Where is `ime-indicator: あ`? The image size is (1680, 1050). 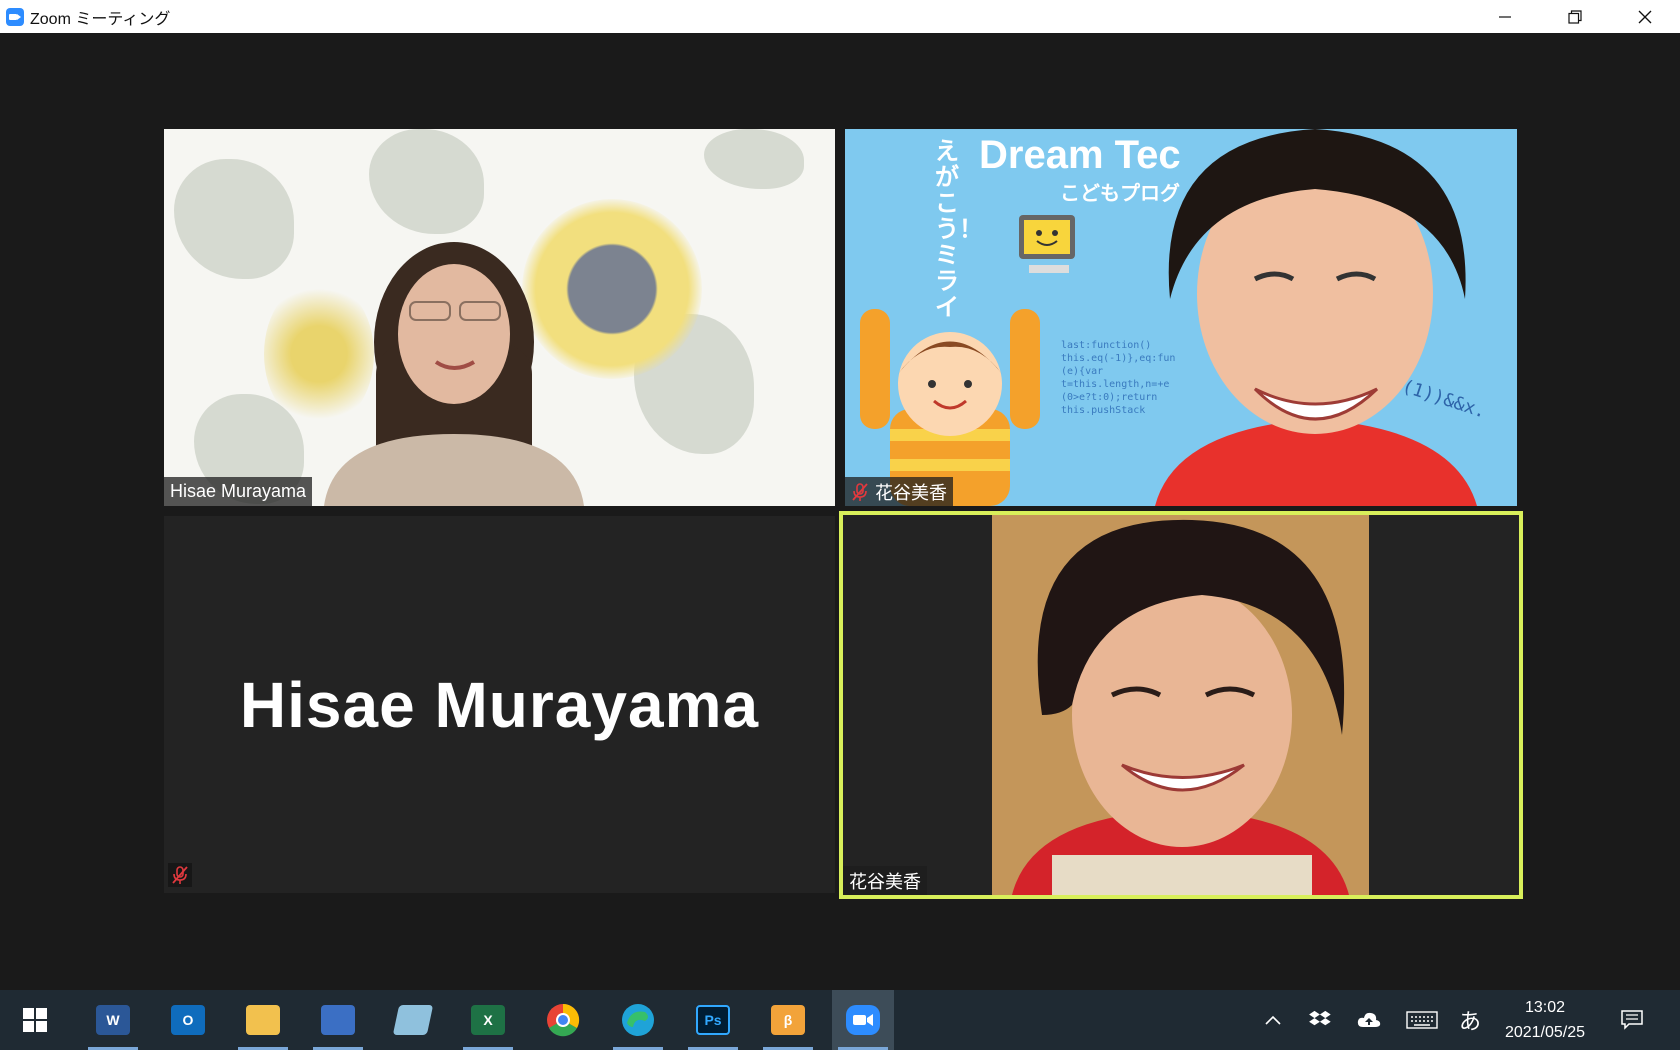 ime-indicator: あ is located at coordinates (1470, 1020).